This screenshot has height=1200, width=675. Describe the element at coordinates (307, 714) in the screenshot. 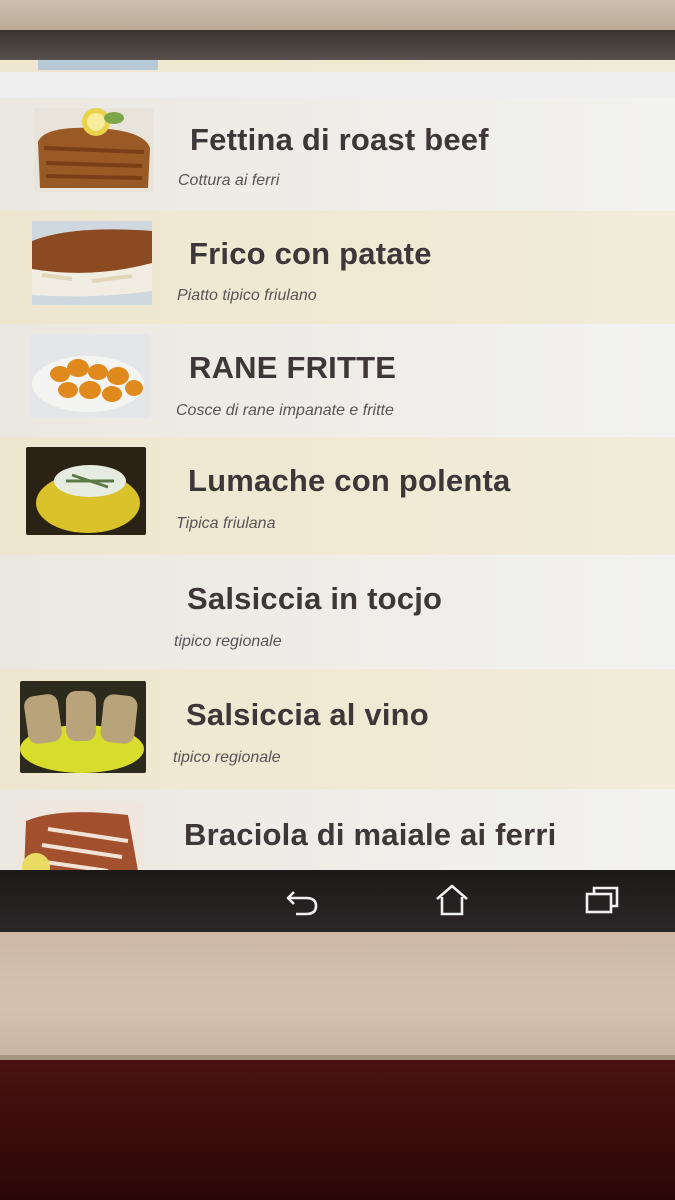

I see `item-title: Salsiccia al vino` at that location.